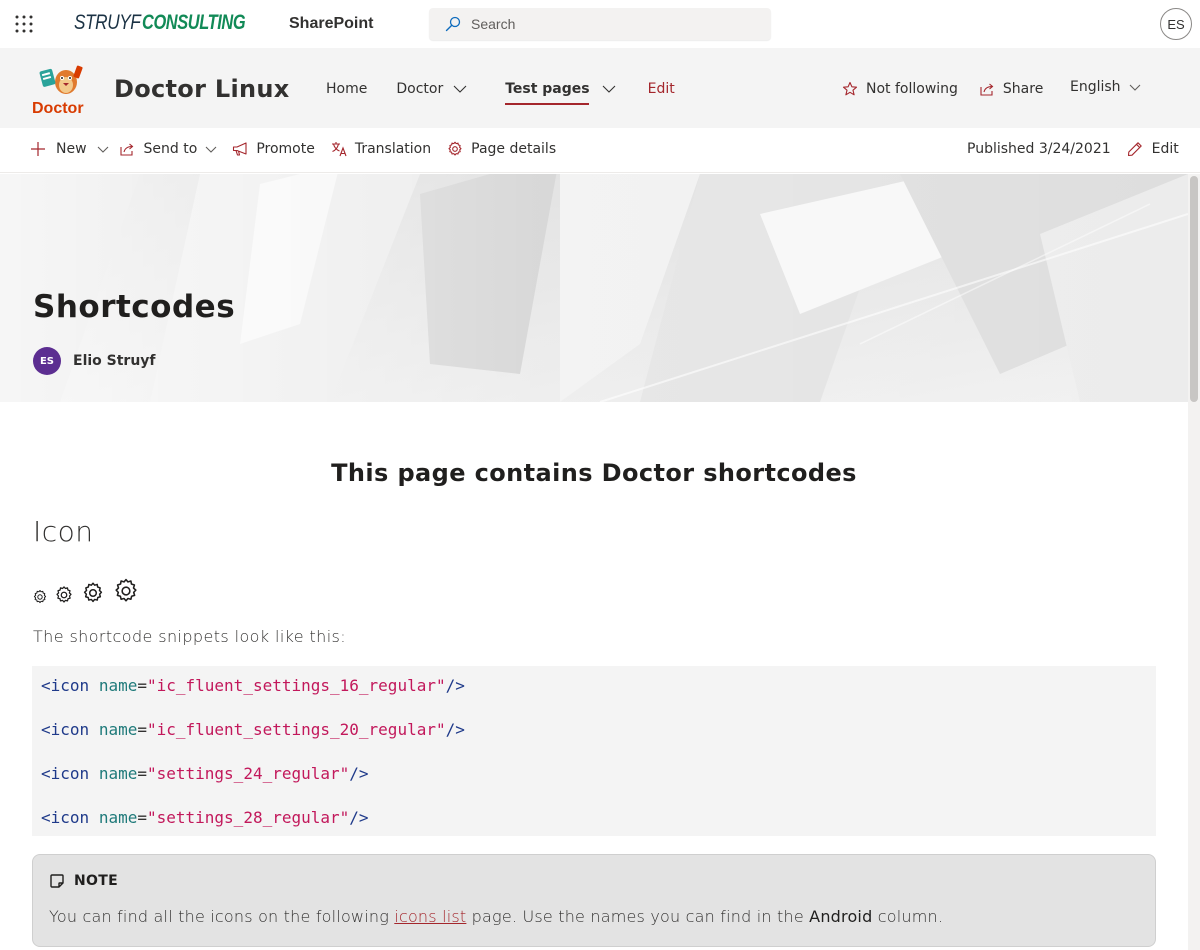 Image resolution: width=1200 pixels, height=950 pixels. What do you see at coordinates (1194, 289) in the screenshot?
I see `scrollbar-thumb` at bounding box center [1194, 289].